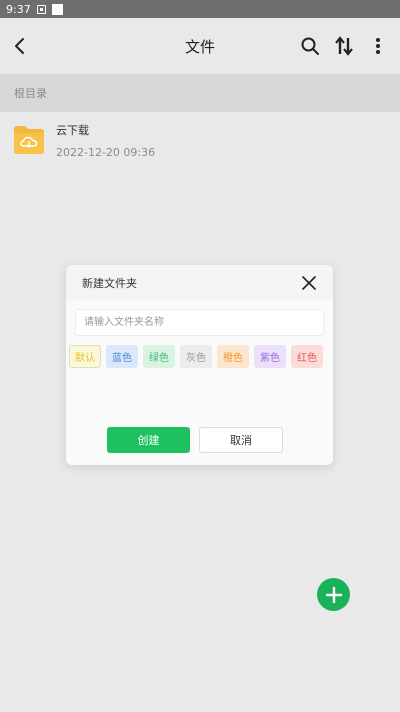 Image resolution: width=400 pixels, height=712 pixels. Describe the element at coordinates (270, 356) in the screenshot. I see `color-option-purple: 紫色` at that location.